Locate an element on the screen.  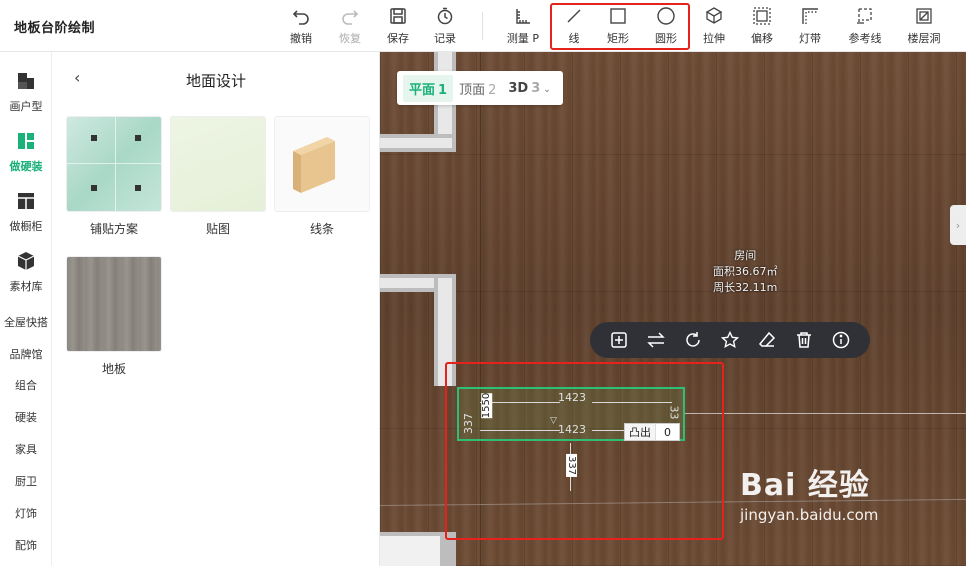
undo-button: 撤销 is located at coordinates (301, 26).